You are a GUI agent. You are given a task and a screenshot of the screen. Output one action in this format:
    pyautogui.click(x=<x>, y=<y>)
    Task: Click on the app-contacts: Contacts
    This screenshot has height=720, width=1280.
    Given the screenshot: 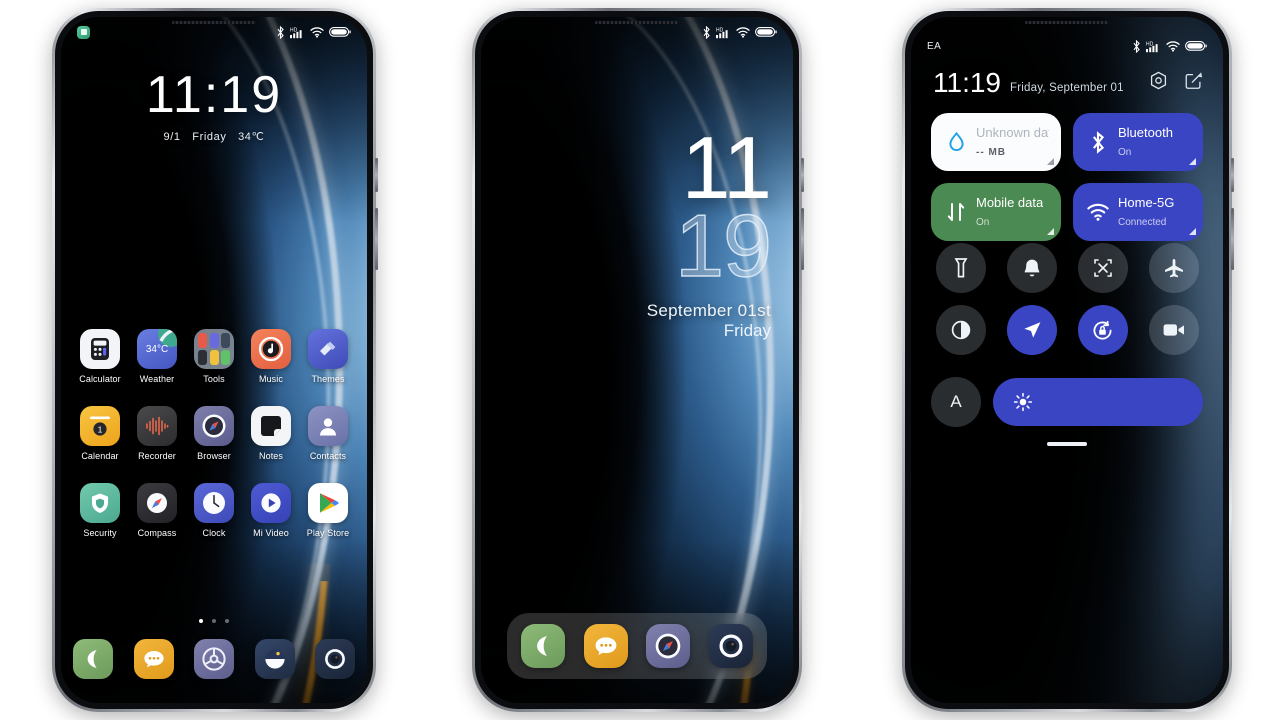 What is the action you would take?
    pyautogui.click(x=328, y=433)
    